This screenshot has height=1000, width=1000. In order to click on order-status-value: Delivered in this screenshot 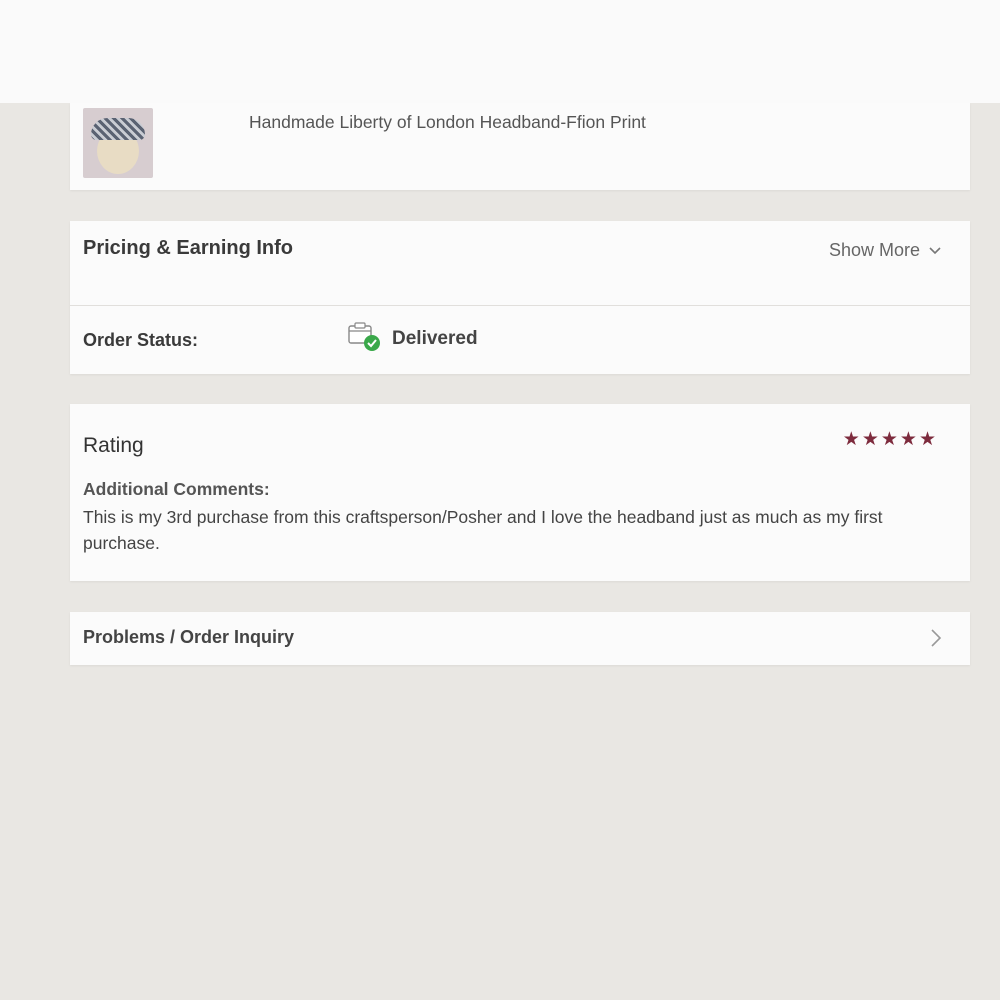, I will do `click(435, 338)`.